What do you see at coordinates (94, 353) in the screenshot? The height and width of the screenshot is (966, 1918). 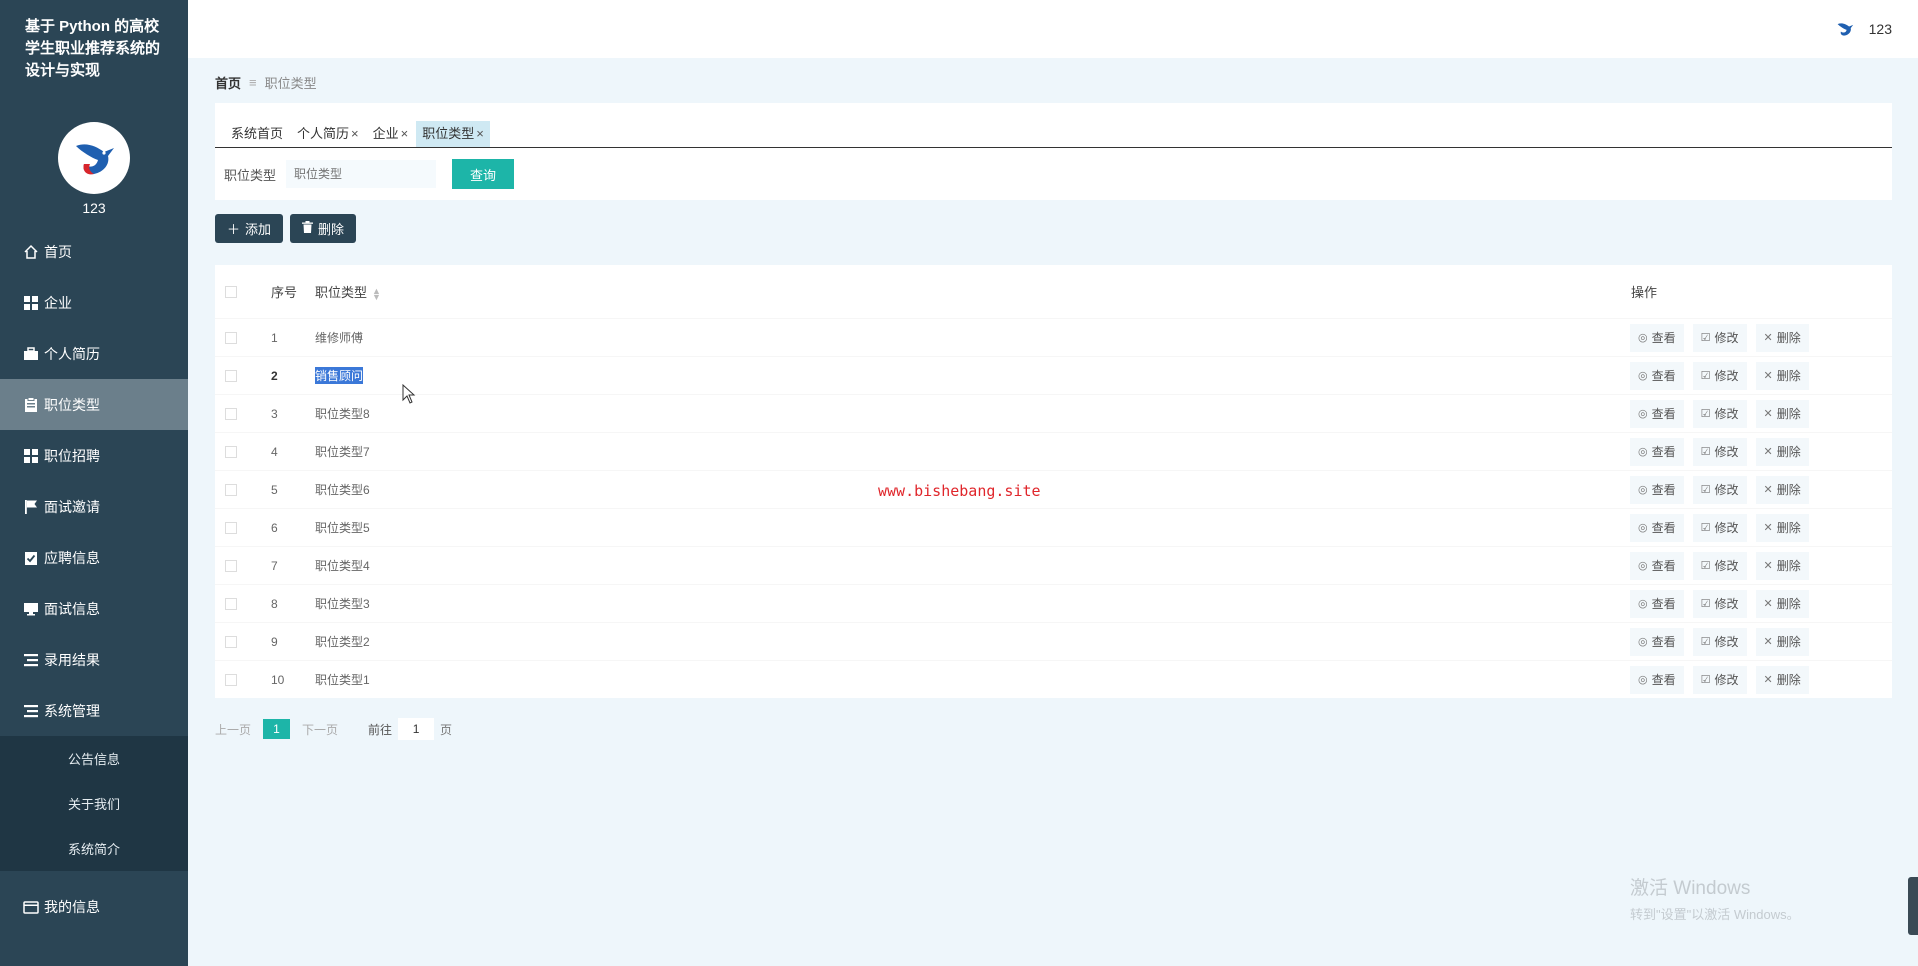 I see `sidebar-item-resume: 个人简历` at bounding box center [94, 353].